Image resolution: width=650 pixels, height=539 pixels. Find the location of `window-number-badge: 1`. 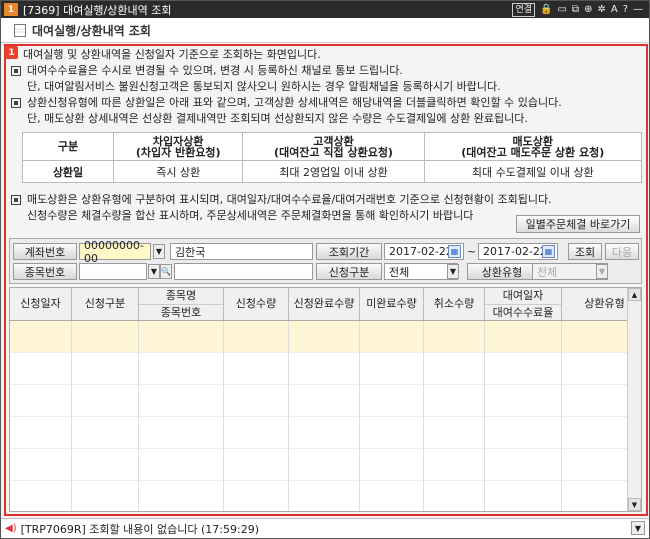

window-number-badge: 1 is located at coordinates (11, 9).